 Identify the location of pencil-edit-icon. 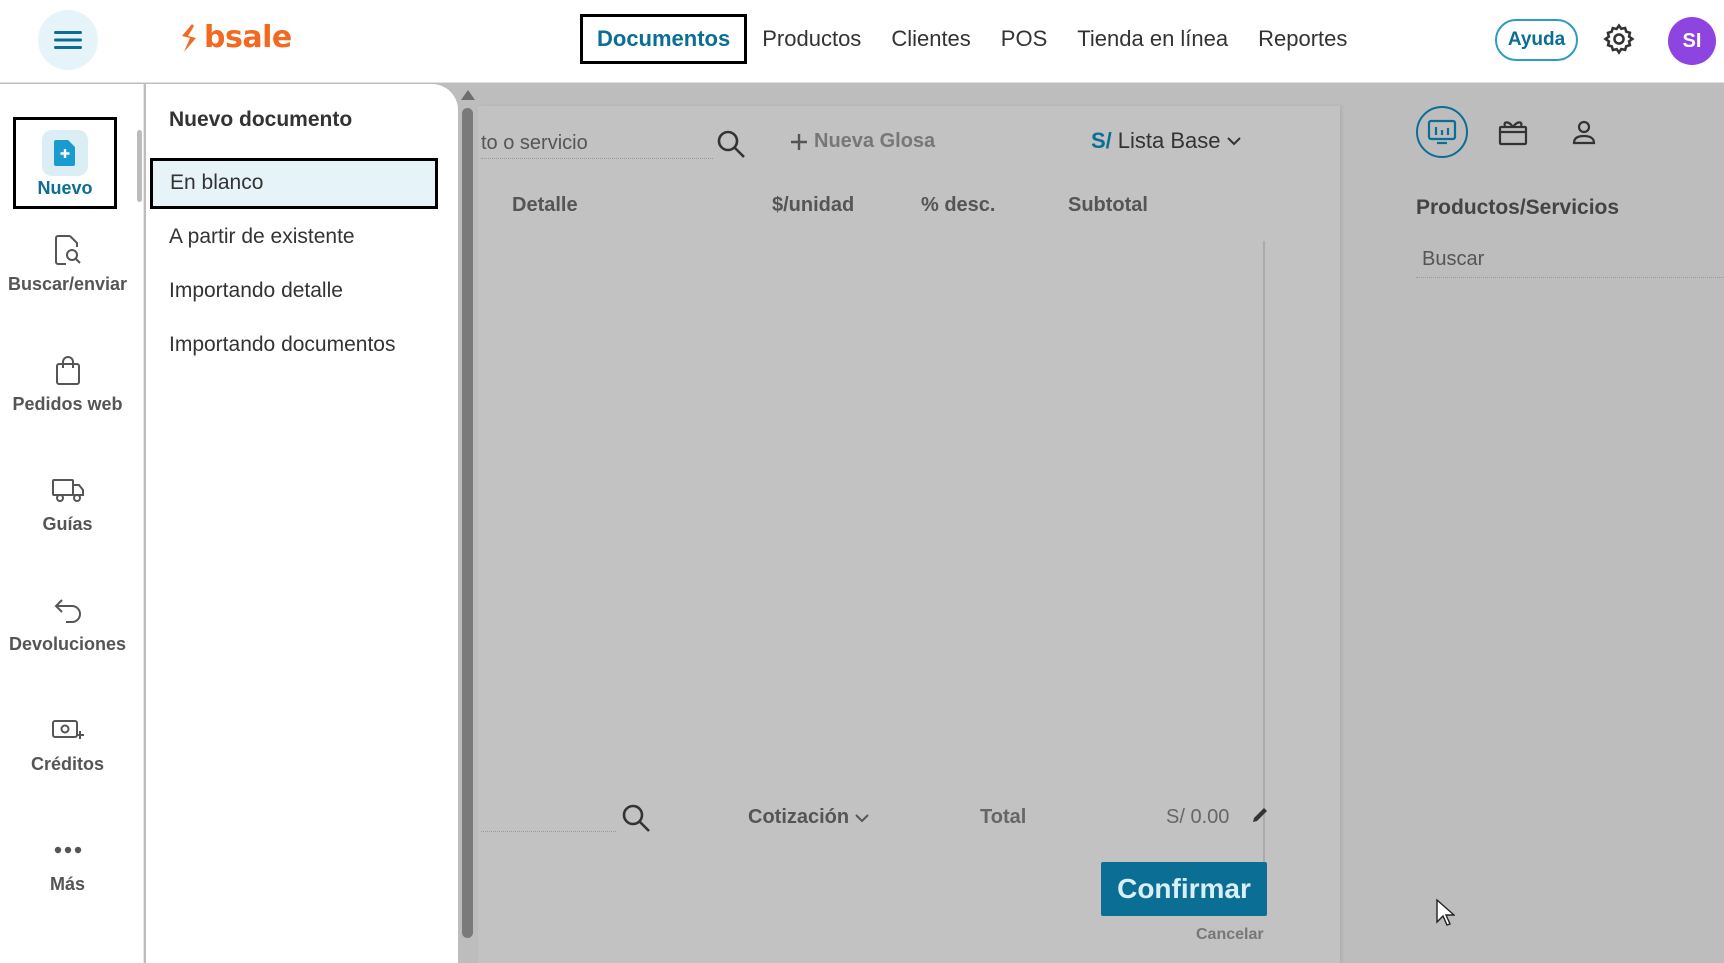
(1260, 817).